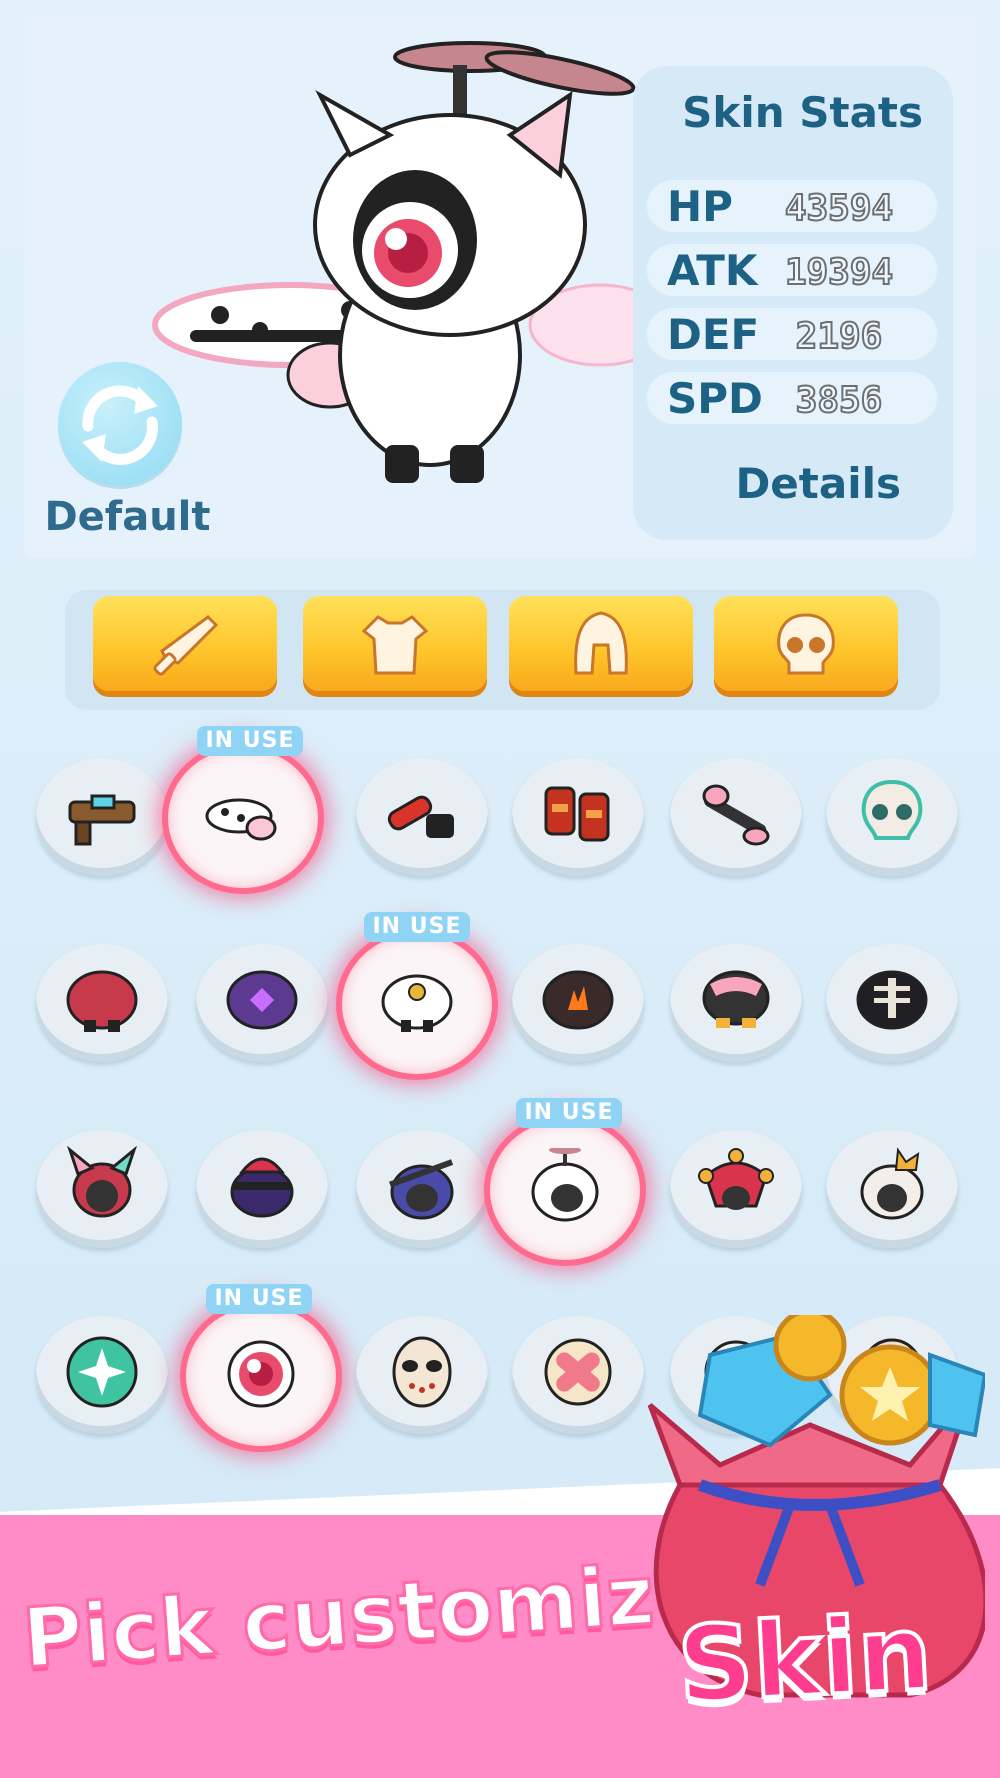 This screenshot has width=1000, height=1778. Describe the element at coordinates (736, 1179) in the screenshot. I see `jester-hat-icon` at that location.